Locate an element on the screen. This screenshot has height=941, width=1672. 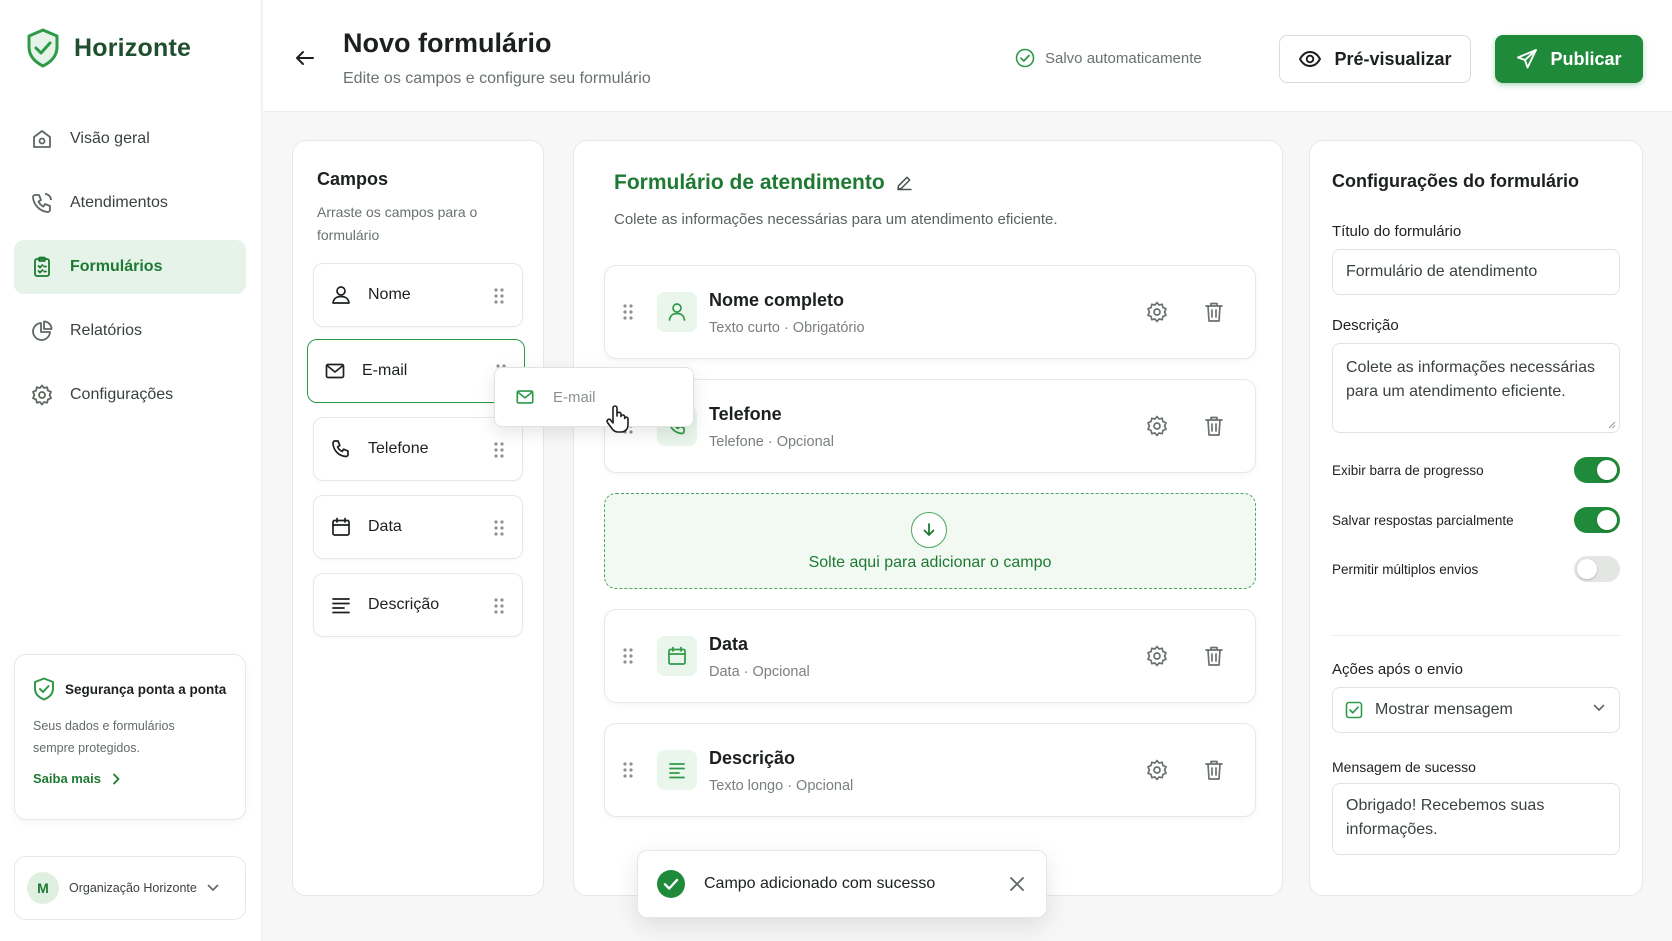
close-icon is located at coordinates (1017, 884).